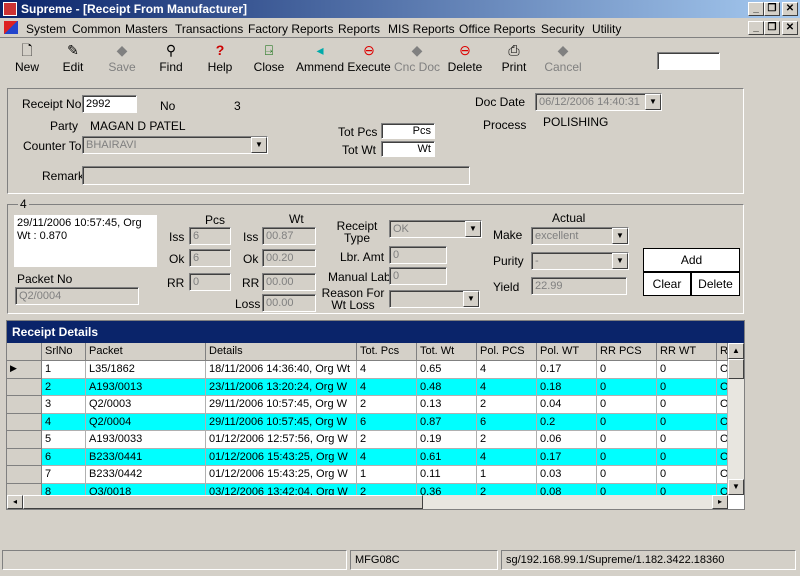  Describe the element at coordinates (290, 29) in the screenshot. I see `menu-factory-reports: Factory Reports` at that location.